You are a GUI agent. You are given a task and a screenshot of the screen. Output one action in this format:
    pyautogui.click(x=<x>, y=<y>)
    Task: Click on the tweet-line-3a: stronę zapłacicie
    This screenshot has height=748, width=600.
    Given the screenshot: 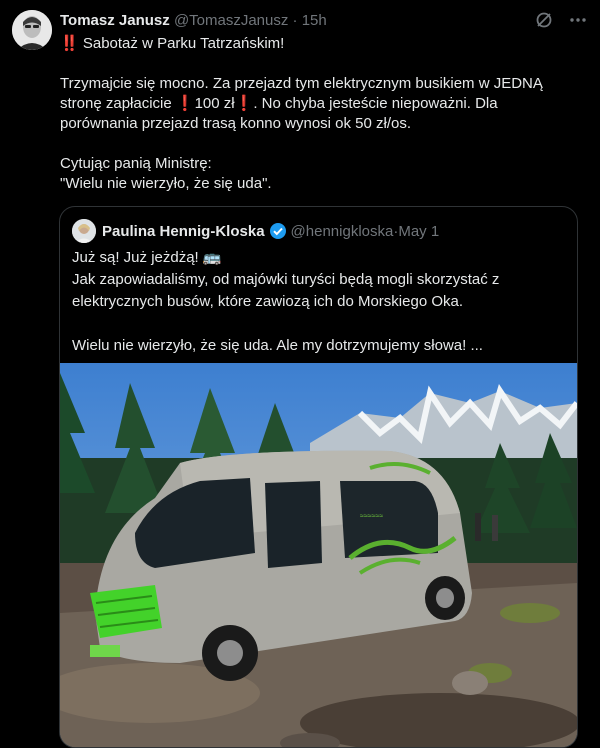 What is the action you would take?
    pyautogui.click(x=118, y=103)
    